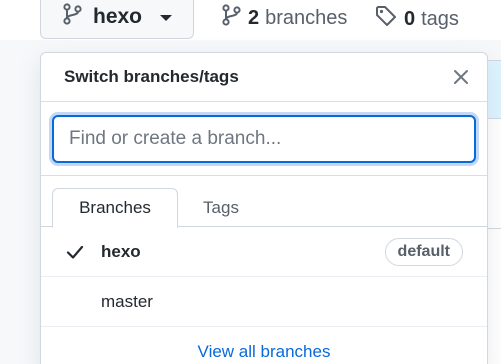 This screenshot has height=364, width=501. I want to click on repo-toolbar: hexo 2 branches 0 tags, so click(250, 20).